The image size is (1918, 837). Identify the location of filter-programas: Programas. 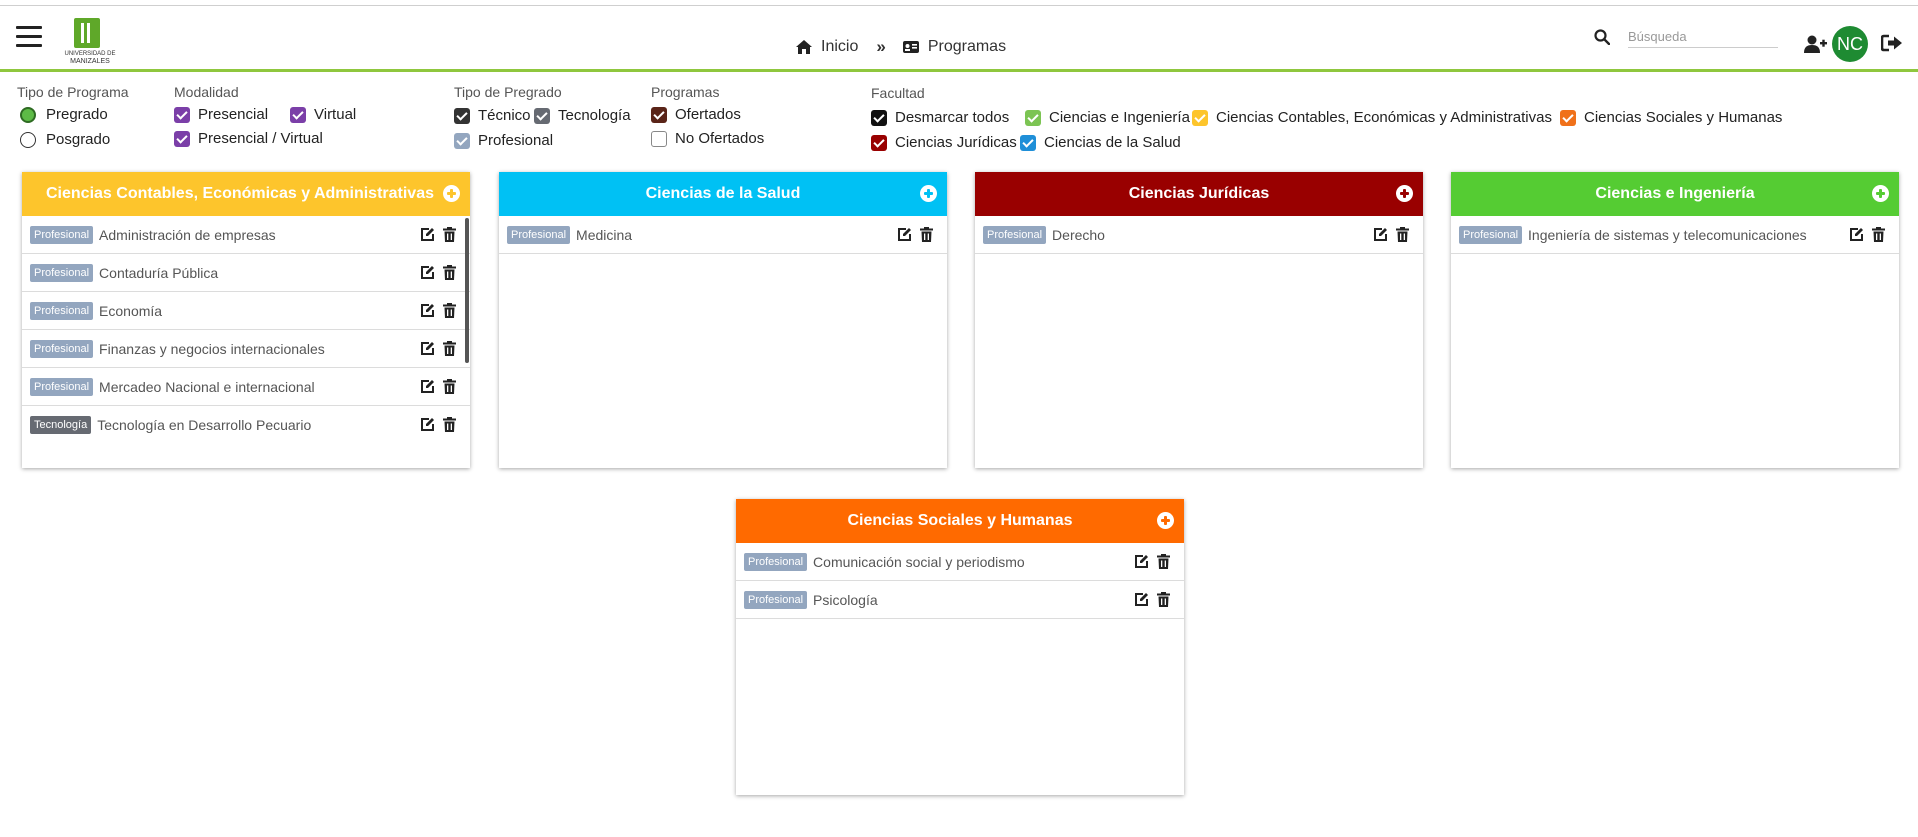
(685, 95).